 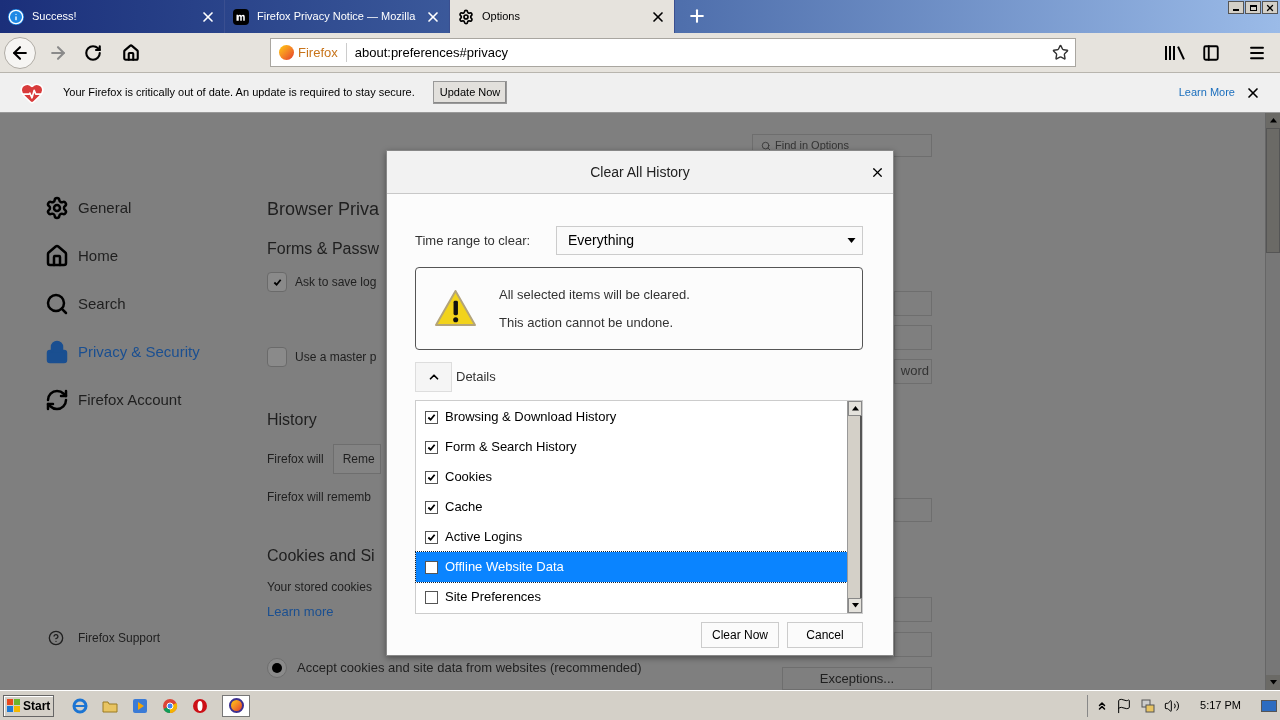 What do you see at coordinates (170, 705) in the screenshot?
I see `chrome-icon` at bounding box center [170, 705].